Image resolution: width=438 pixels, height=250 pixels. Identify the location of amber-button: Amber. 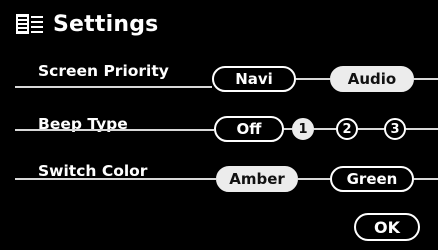
(257, 179).